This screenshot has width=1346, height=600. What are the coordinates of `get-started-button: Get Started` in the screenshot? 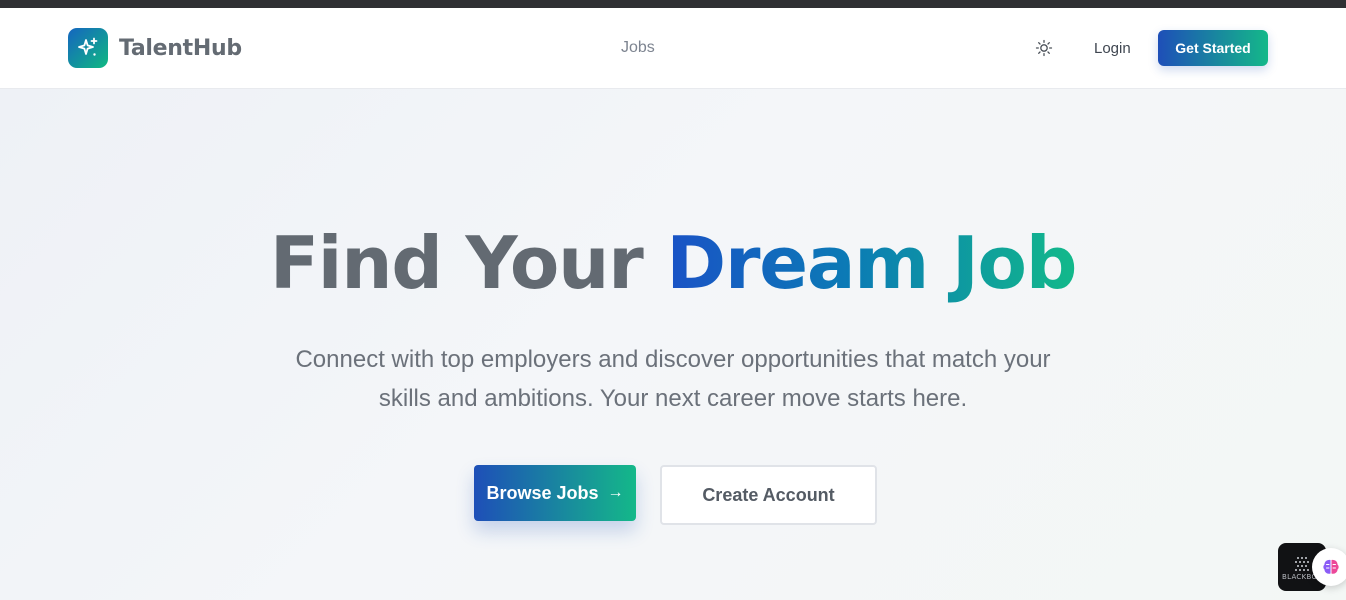 It's located at (1213, 48).